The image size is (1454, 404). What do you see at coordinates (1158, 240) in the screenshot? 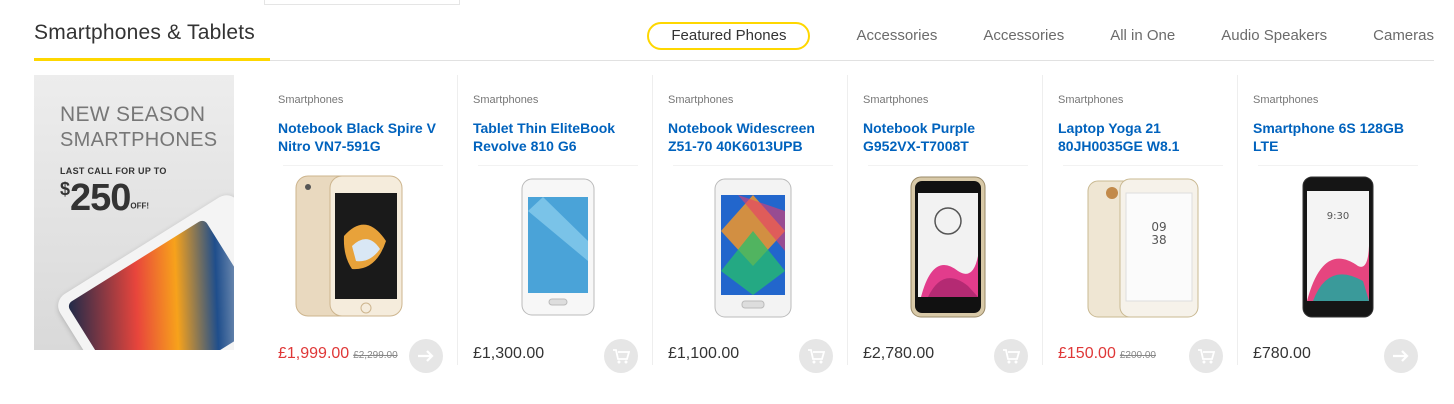
I see `svg-text: 38` at bounding box center [1158, 240].